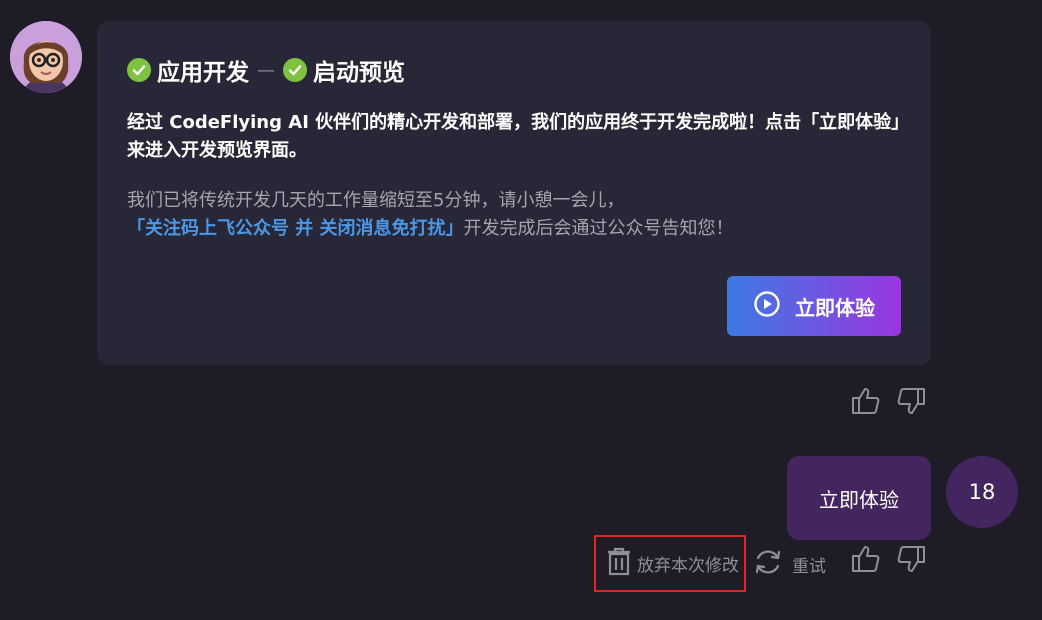  I want to click on step-label-preview: 启动预览, so click(359, 73).